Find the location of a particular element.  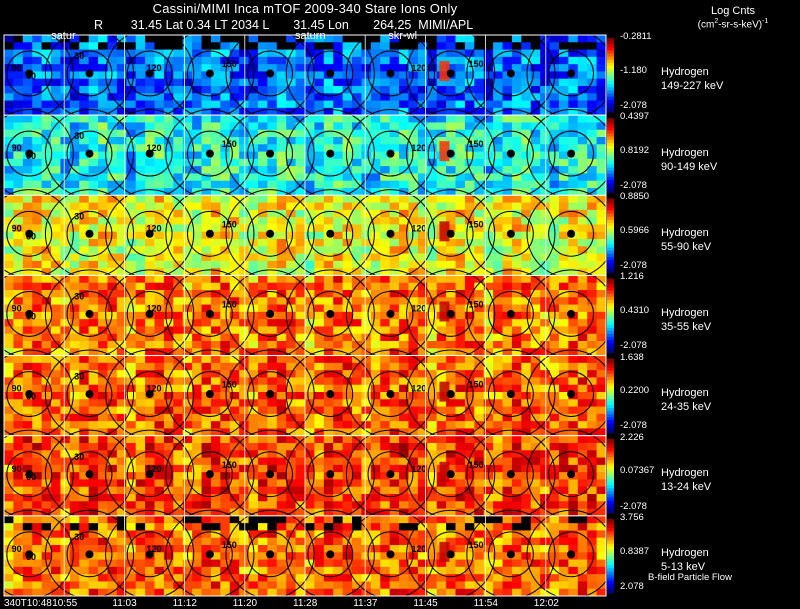

panel-energy-label: 13-24 keV is located at coordinates (686, 487).